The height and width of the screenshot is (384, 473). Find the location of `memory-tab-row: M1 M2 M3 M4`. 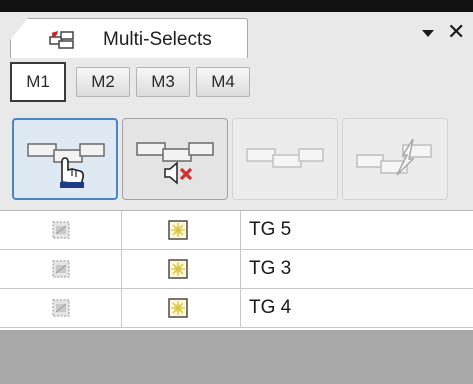

memory-tab-row: M1 M2 M3 M4 is located at coordinates (236, 84).